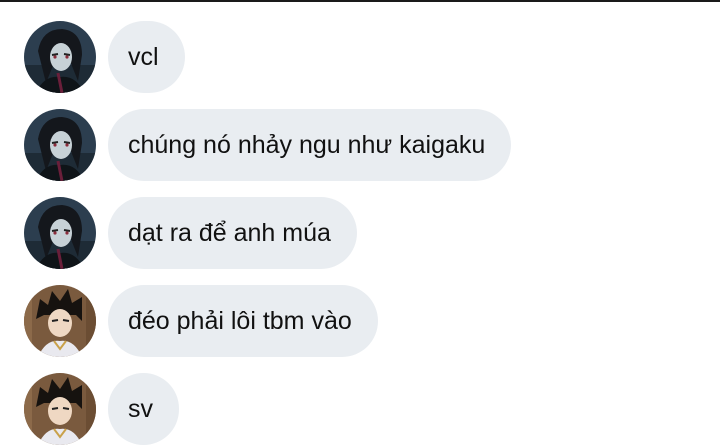 This screenshot has width=720, height=448. Describe the element at coordinates (143, 409) in the screenshot. I see `message-bubble: sv` at that location.